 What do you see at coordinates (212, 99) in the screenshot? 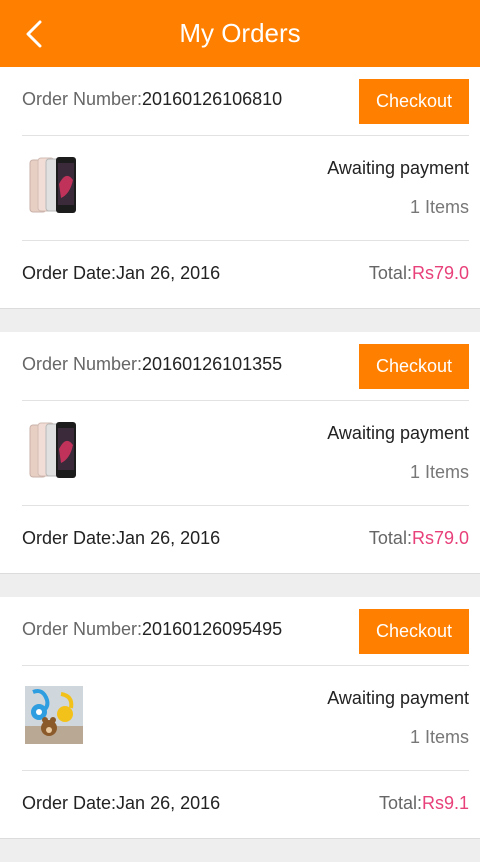
I see `order-number-value: 20160126106810` at bounding box center [212, 99].